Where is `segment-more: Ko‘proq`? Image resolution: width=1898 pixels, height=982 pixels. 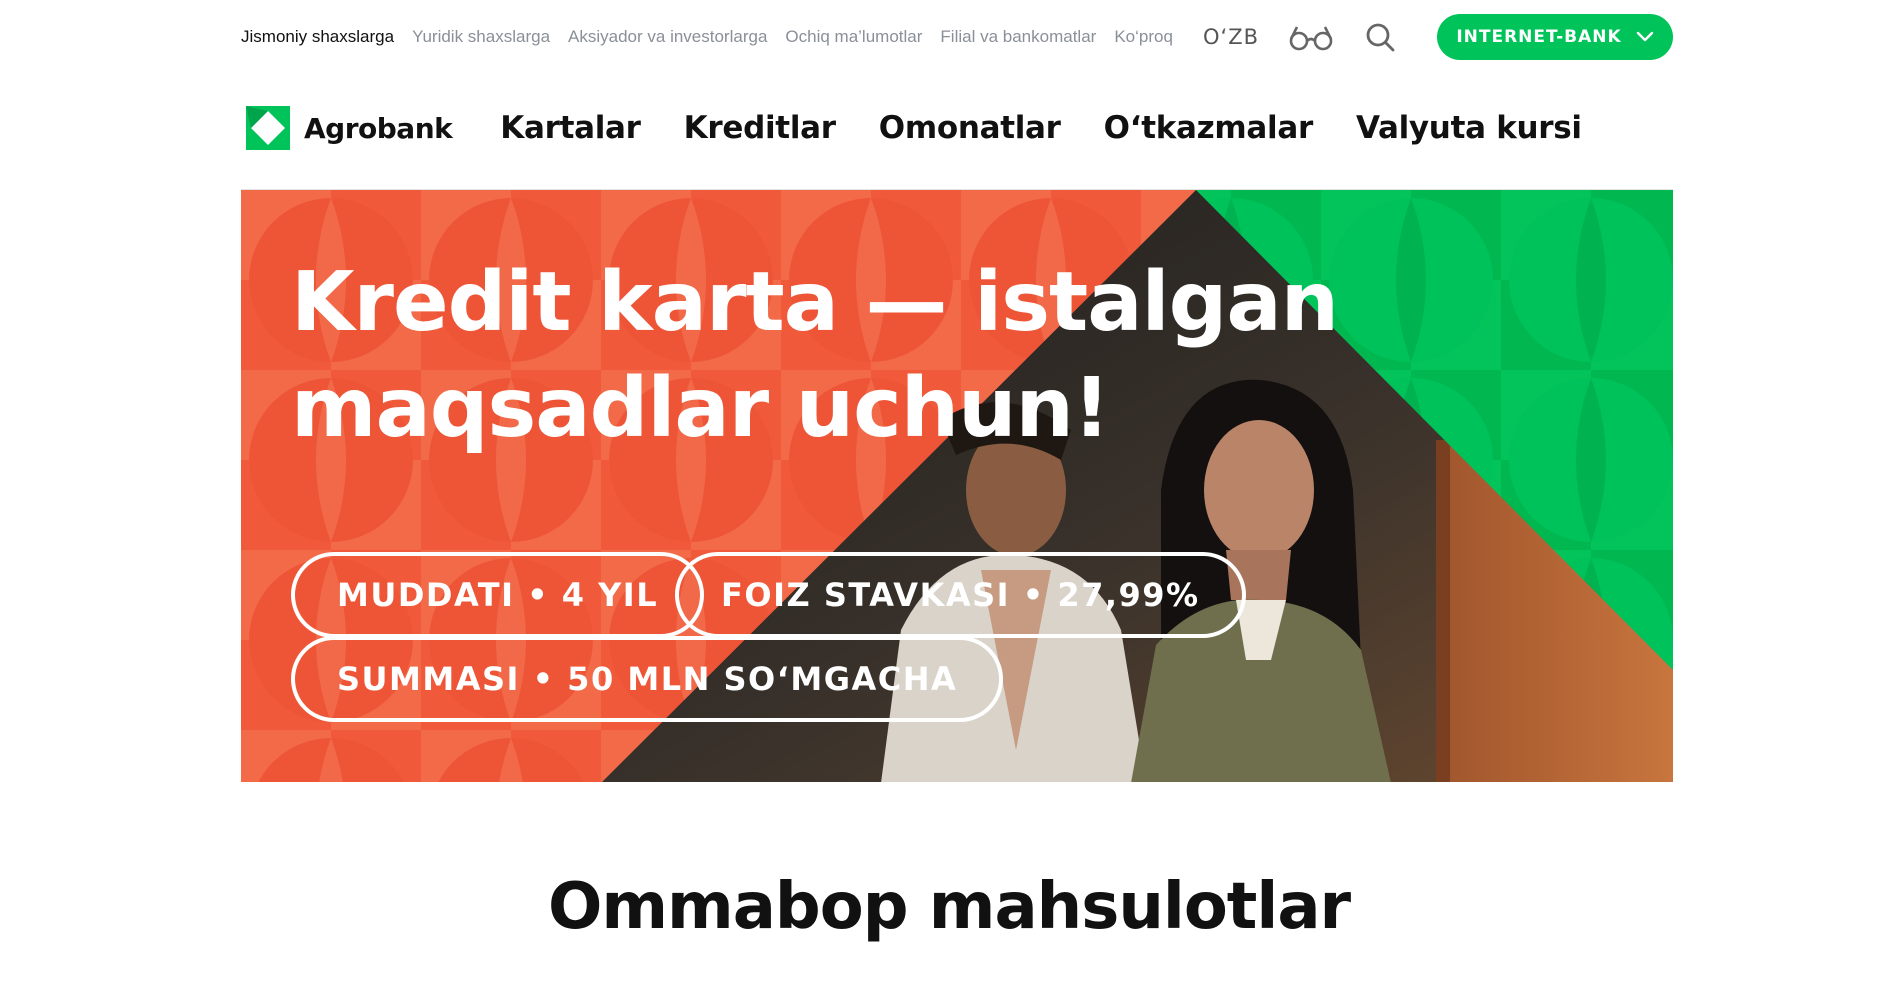
segment-more: Ko‘proq is located at coordinates (1143, 37).